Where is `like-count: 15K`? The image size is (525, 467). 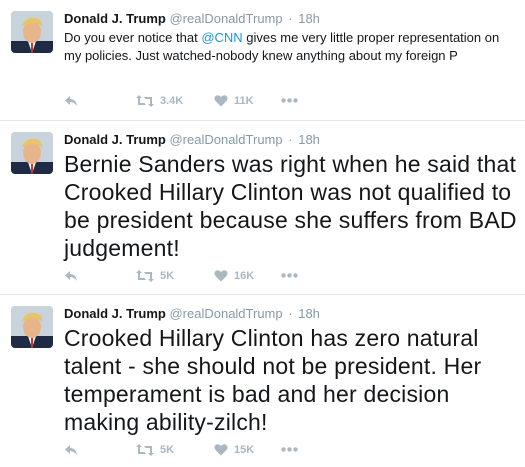 like-count: 15K is located at coordinates (244, 449).